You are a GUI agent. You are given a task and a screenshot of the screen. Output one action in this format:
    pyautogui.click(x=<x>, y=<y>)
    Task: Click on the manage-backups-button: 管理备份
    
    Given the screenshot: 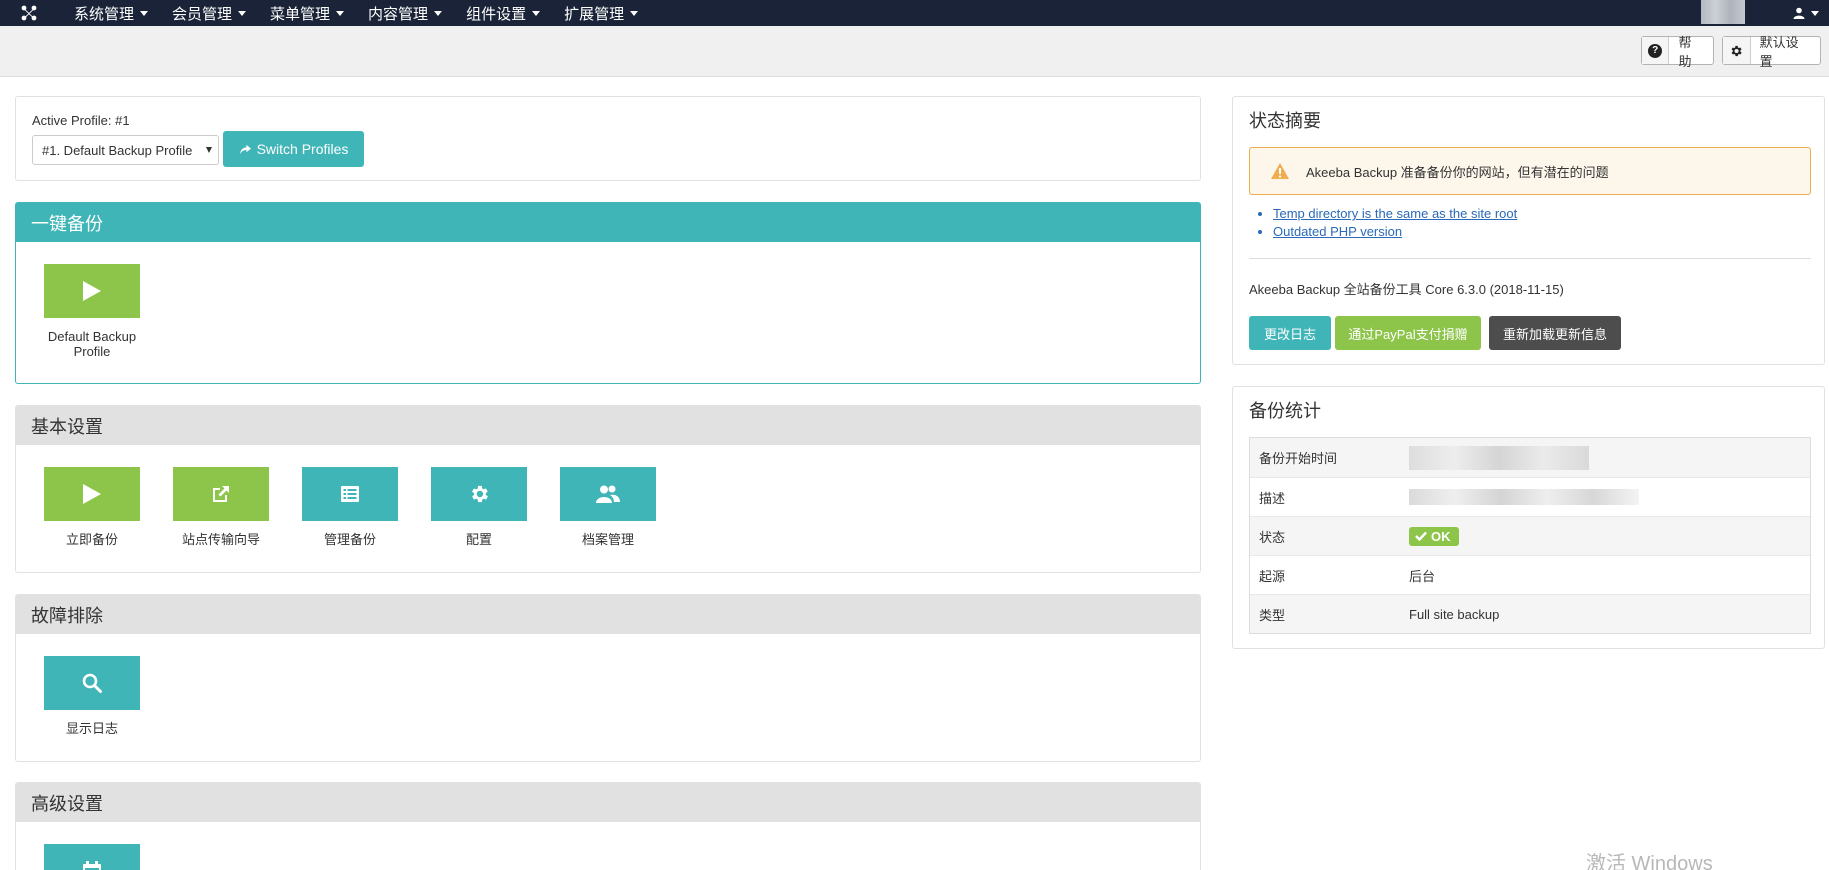 What is the action you would take?
    pyautogui.click(x=350, y=507)
    